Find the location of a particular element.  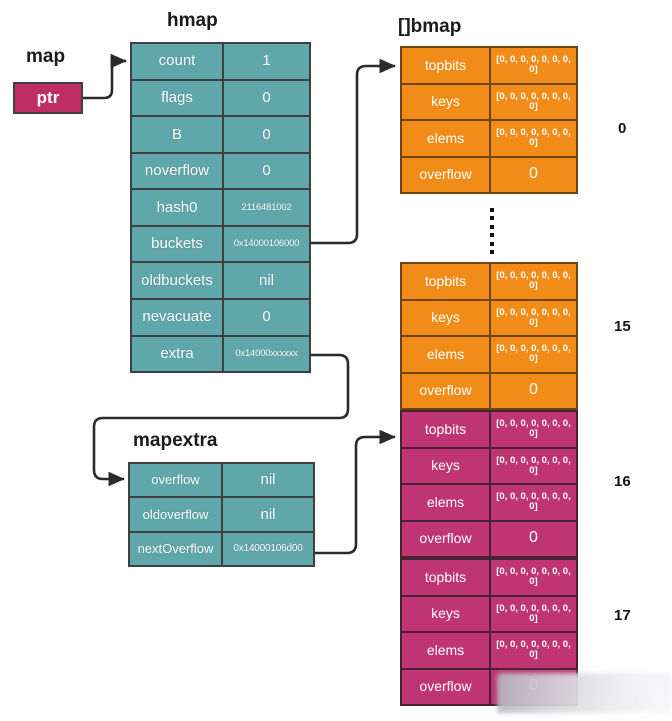

hmap-field-name-extra: extra is located at coordinates (178, 354).